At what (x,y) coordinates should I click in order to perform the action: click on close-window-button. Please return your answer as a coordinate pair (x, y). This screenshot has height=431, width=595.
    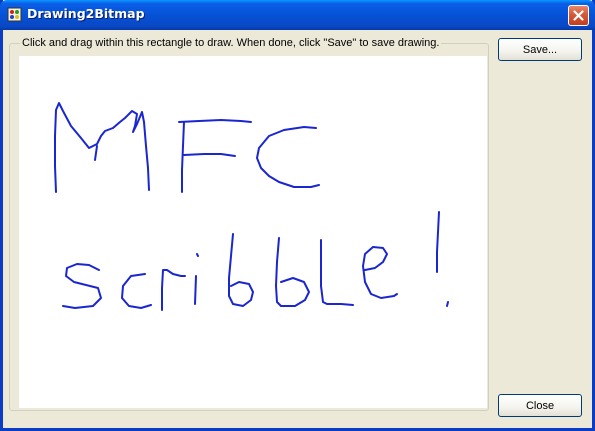
    Looking at the image, I should click on (578, 15).